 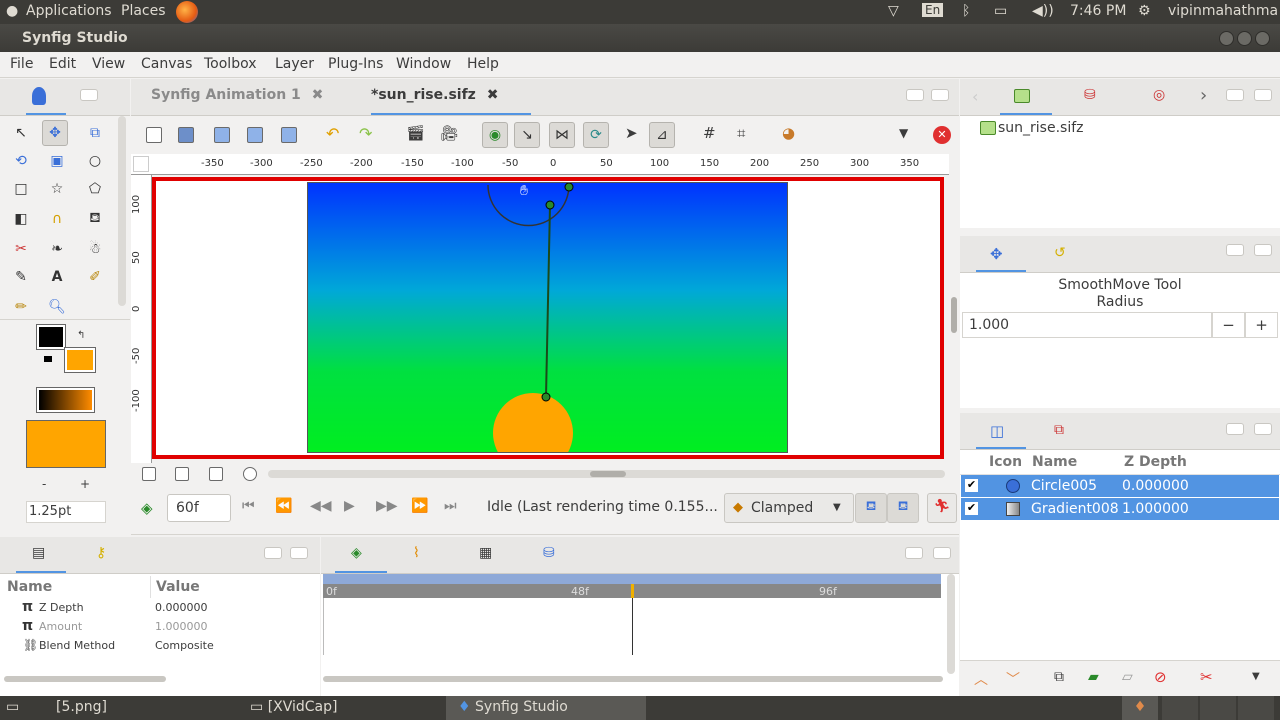 I want to click on seek-begin-icon: ⏮, so click(x=248, y=506).